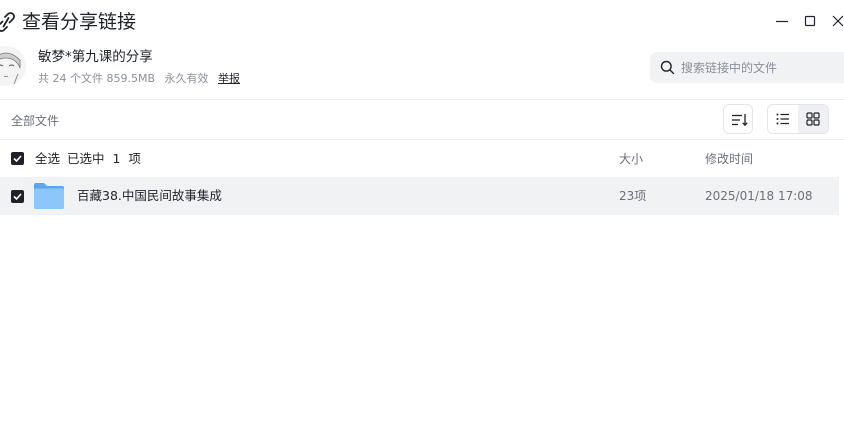 The width and height of the screenshot is (844, 435). I want to click on toolbar-divider, so click(422, 139).